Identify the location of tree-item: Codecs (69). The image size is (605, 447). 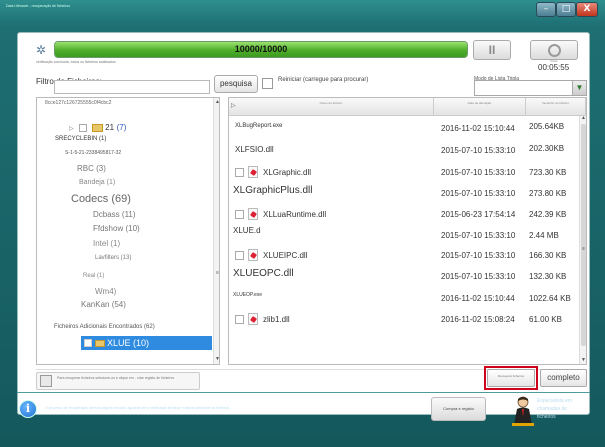
(101, 199).